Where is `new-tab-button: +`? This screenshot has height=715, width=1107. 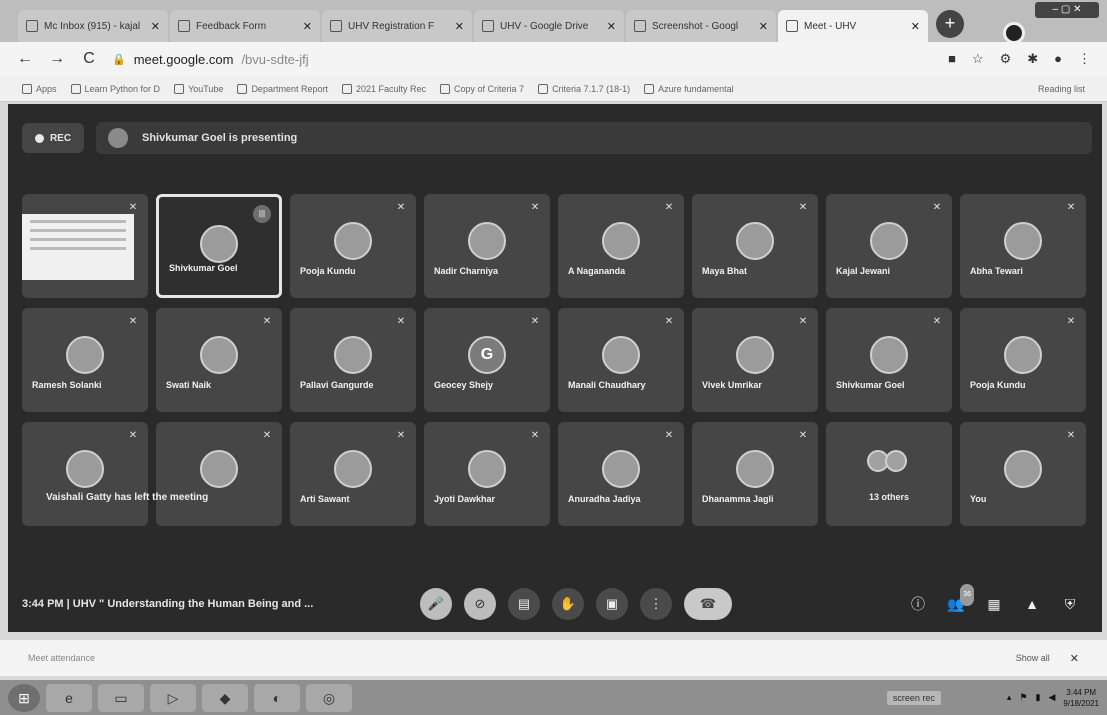
new-tab-button: + is located at coordinates (950, 24).